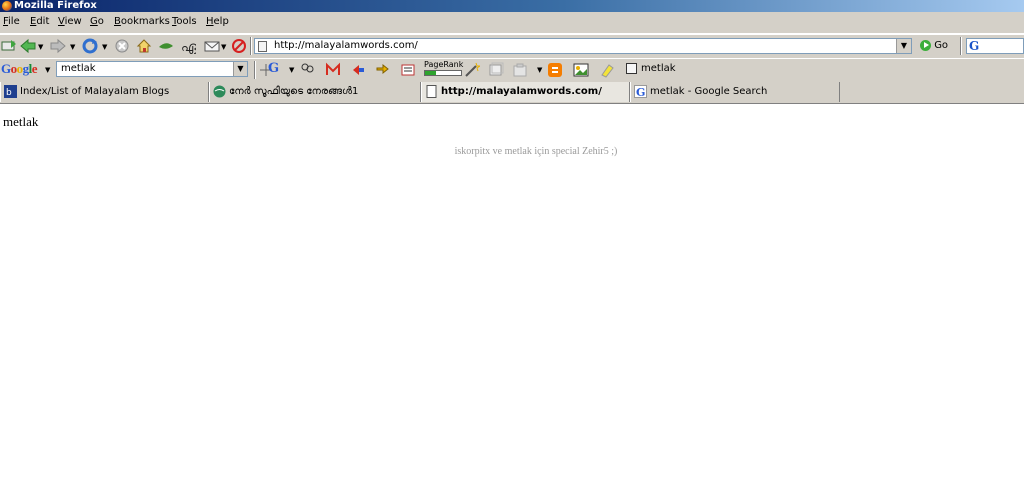 The width and height of the screenshot is (1024, 493). Describe the element at coordinates (333, 70) in the screenshot. I see `gmail-icon` at that location.